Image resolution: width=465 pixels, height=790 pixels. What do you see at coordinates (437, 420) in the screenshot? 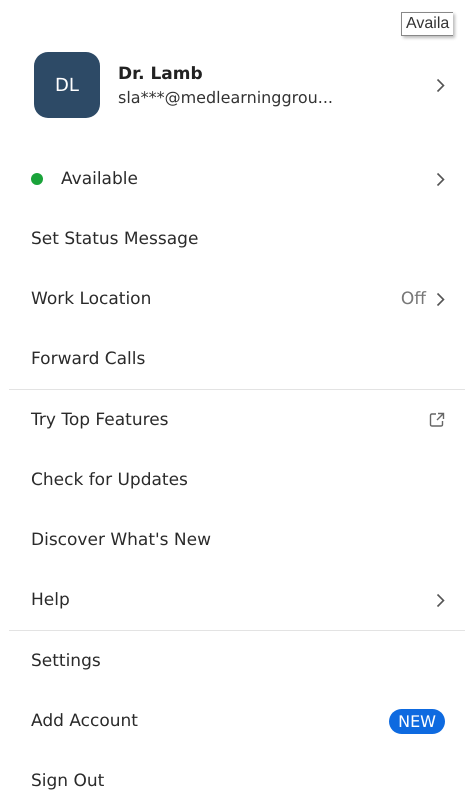
I see `external-link-icon` at bounding box center [437, 420].